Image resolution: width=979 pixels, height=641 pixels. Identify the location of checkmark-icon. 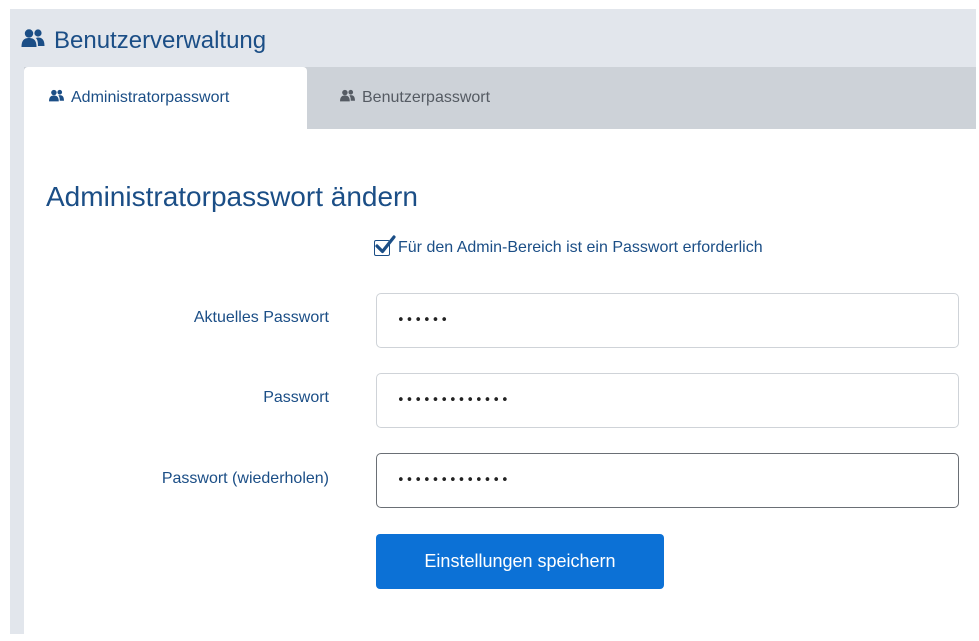
(385, 244).